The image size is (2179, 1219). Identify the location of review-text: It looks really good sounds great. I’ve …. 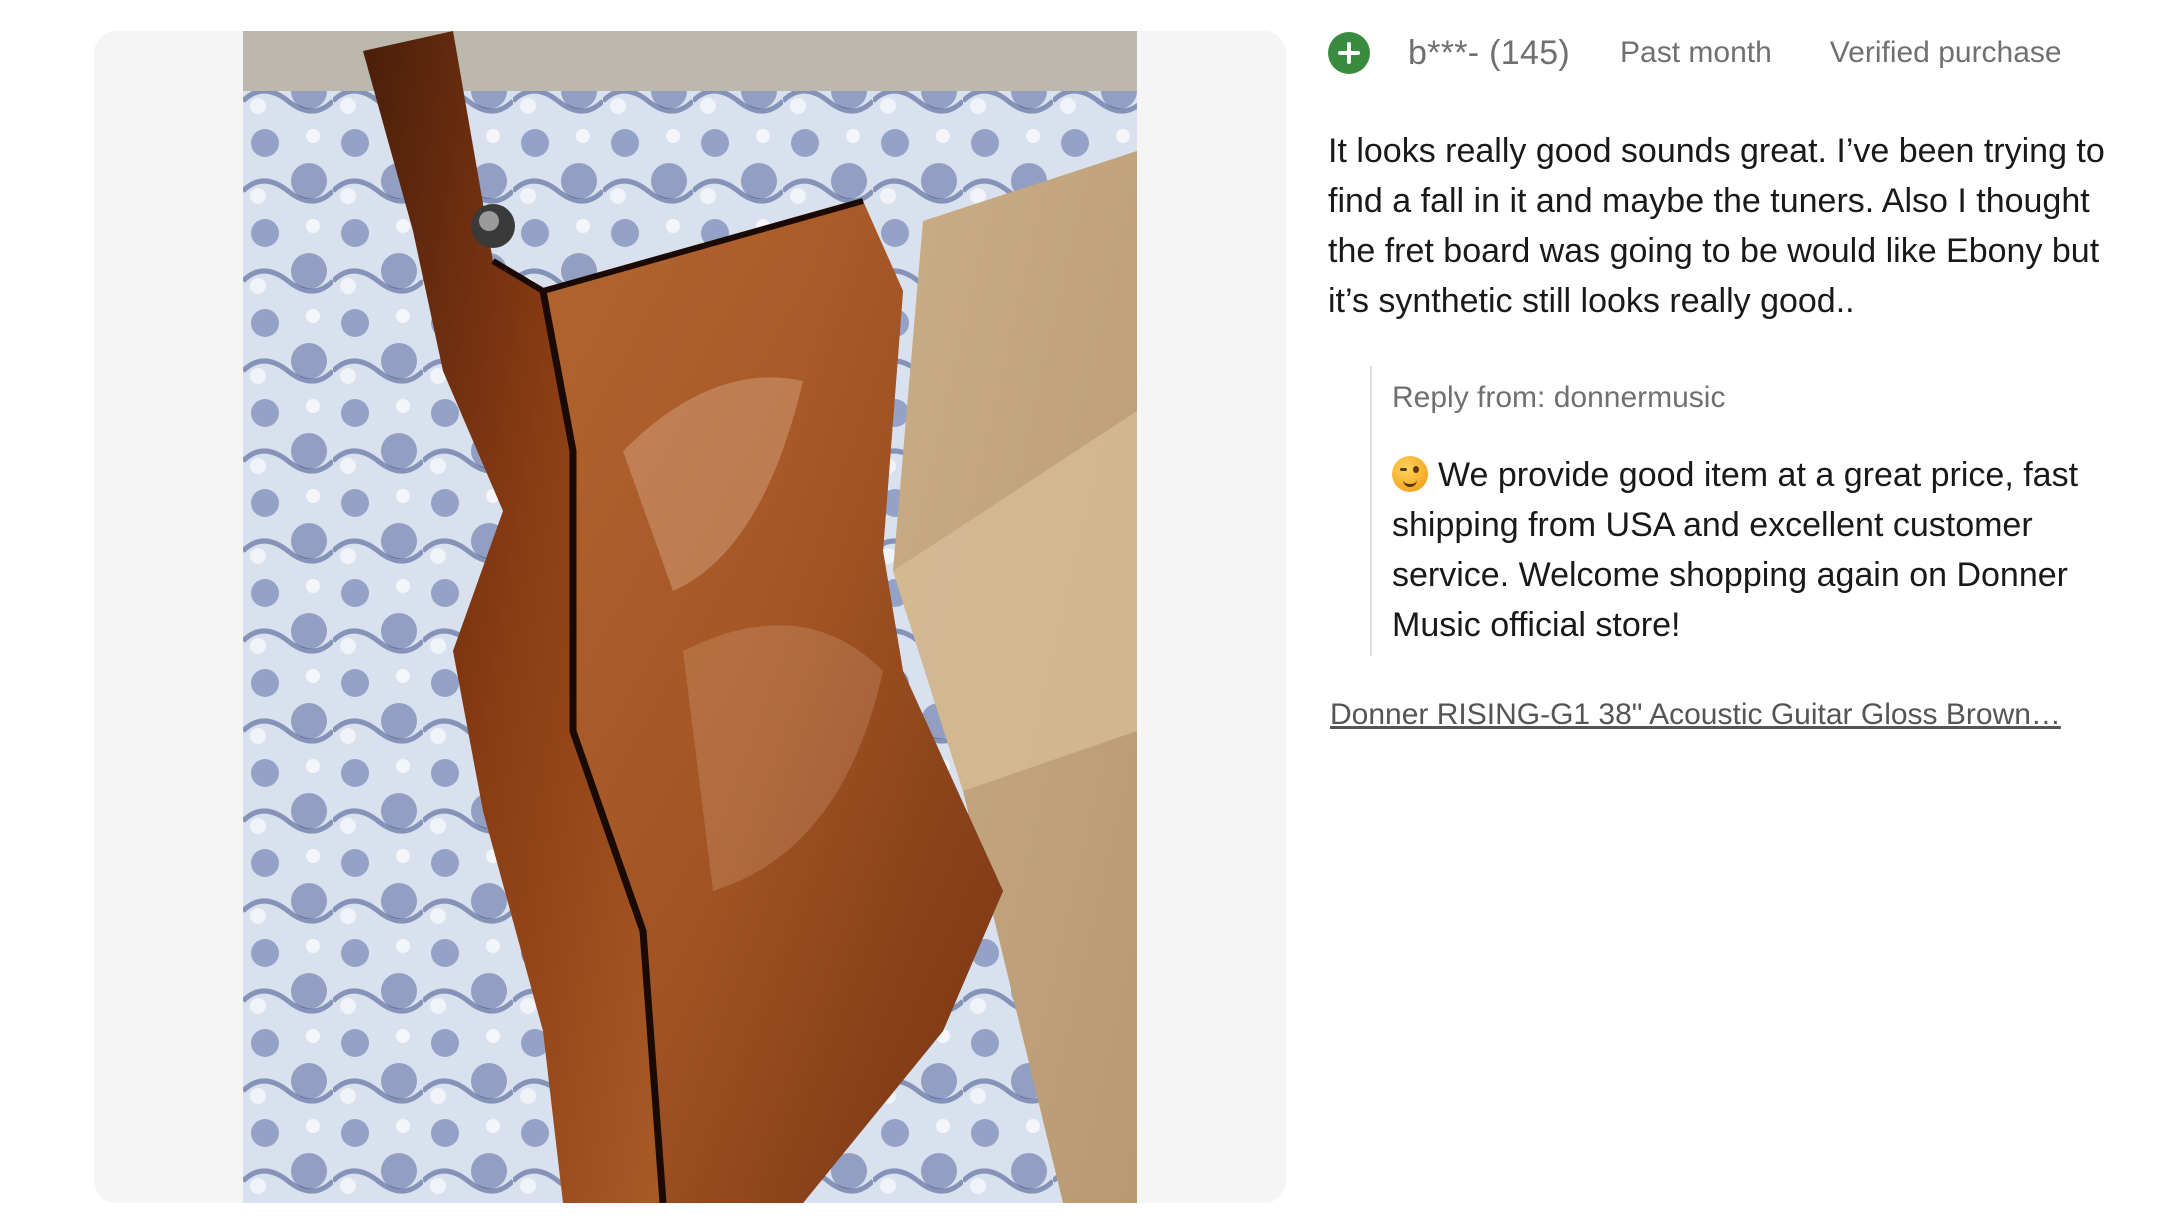
(1716, 226).